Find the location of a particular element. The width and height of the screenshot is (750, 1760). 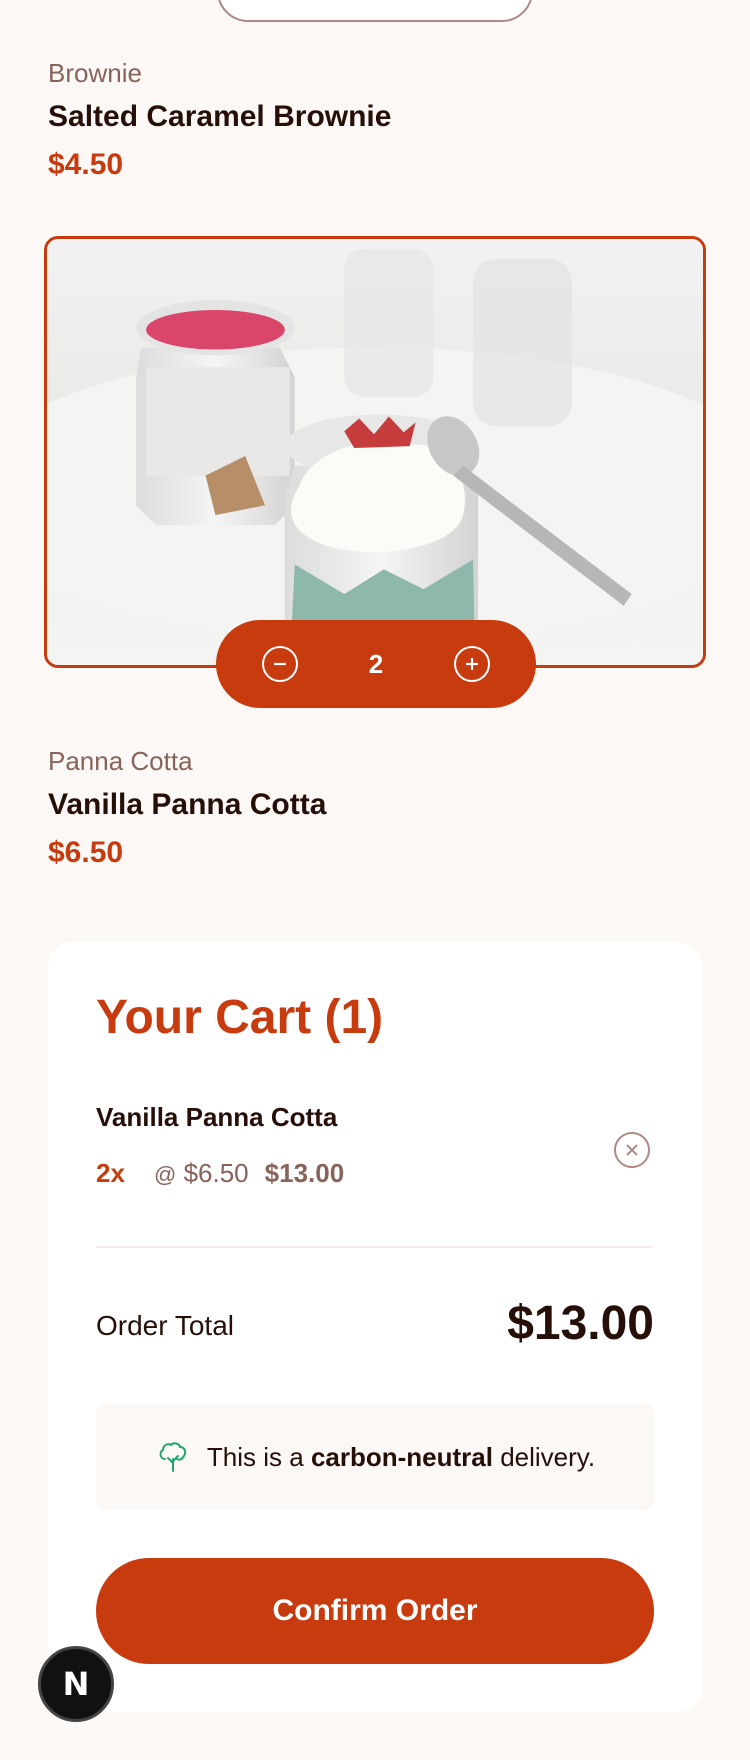

increment-button is located at coordinates (472, 664).